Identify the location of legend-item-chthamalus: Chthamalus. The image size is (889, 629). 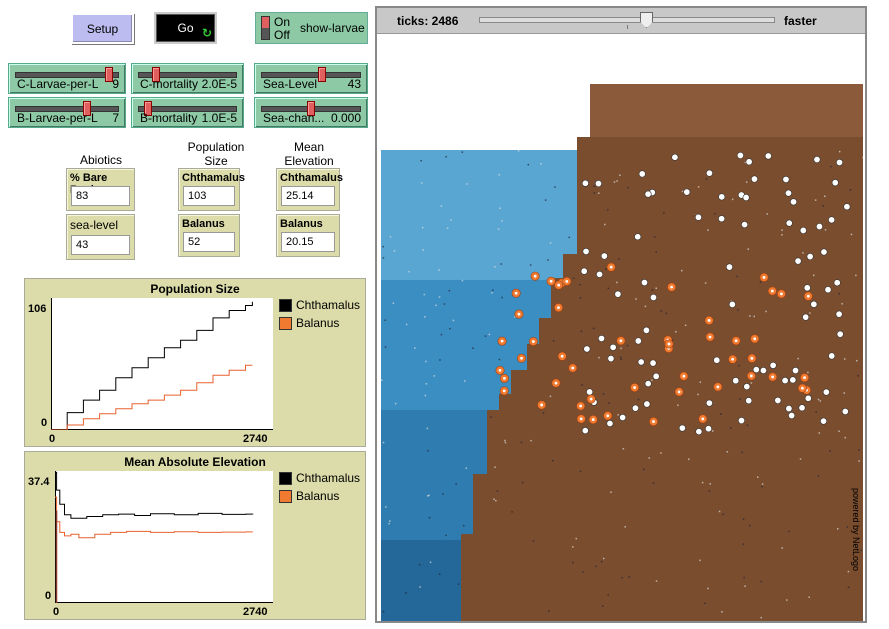
(319, 305).